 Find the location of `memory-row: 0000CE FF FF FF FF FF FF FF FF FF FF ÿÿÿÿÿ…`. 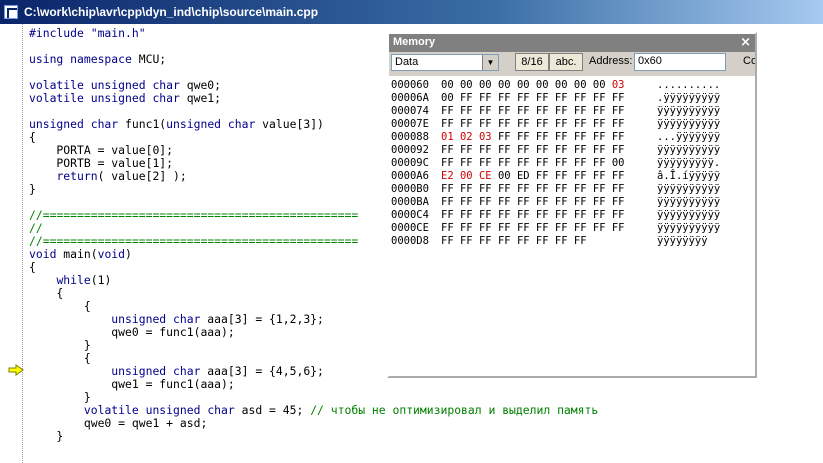

memory-row: 0000CE FF FF FF FF FF FF FF FF FF FF ÿÿÿÿÿ… is located at coordinates (572, 228).